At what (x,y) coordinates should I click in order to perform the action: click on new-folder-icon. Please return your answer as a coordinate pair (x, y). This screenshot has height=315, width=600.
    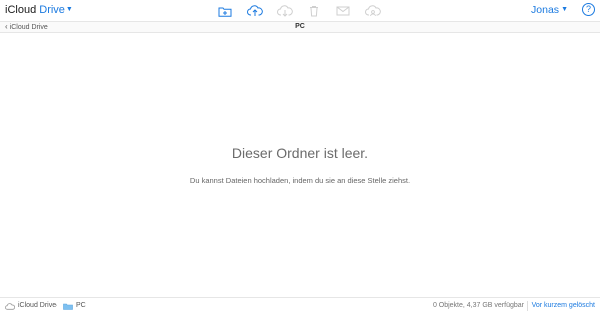
    Looking at the image, I should click on (225, 12).